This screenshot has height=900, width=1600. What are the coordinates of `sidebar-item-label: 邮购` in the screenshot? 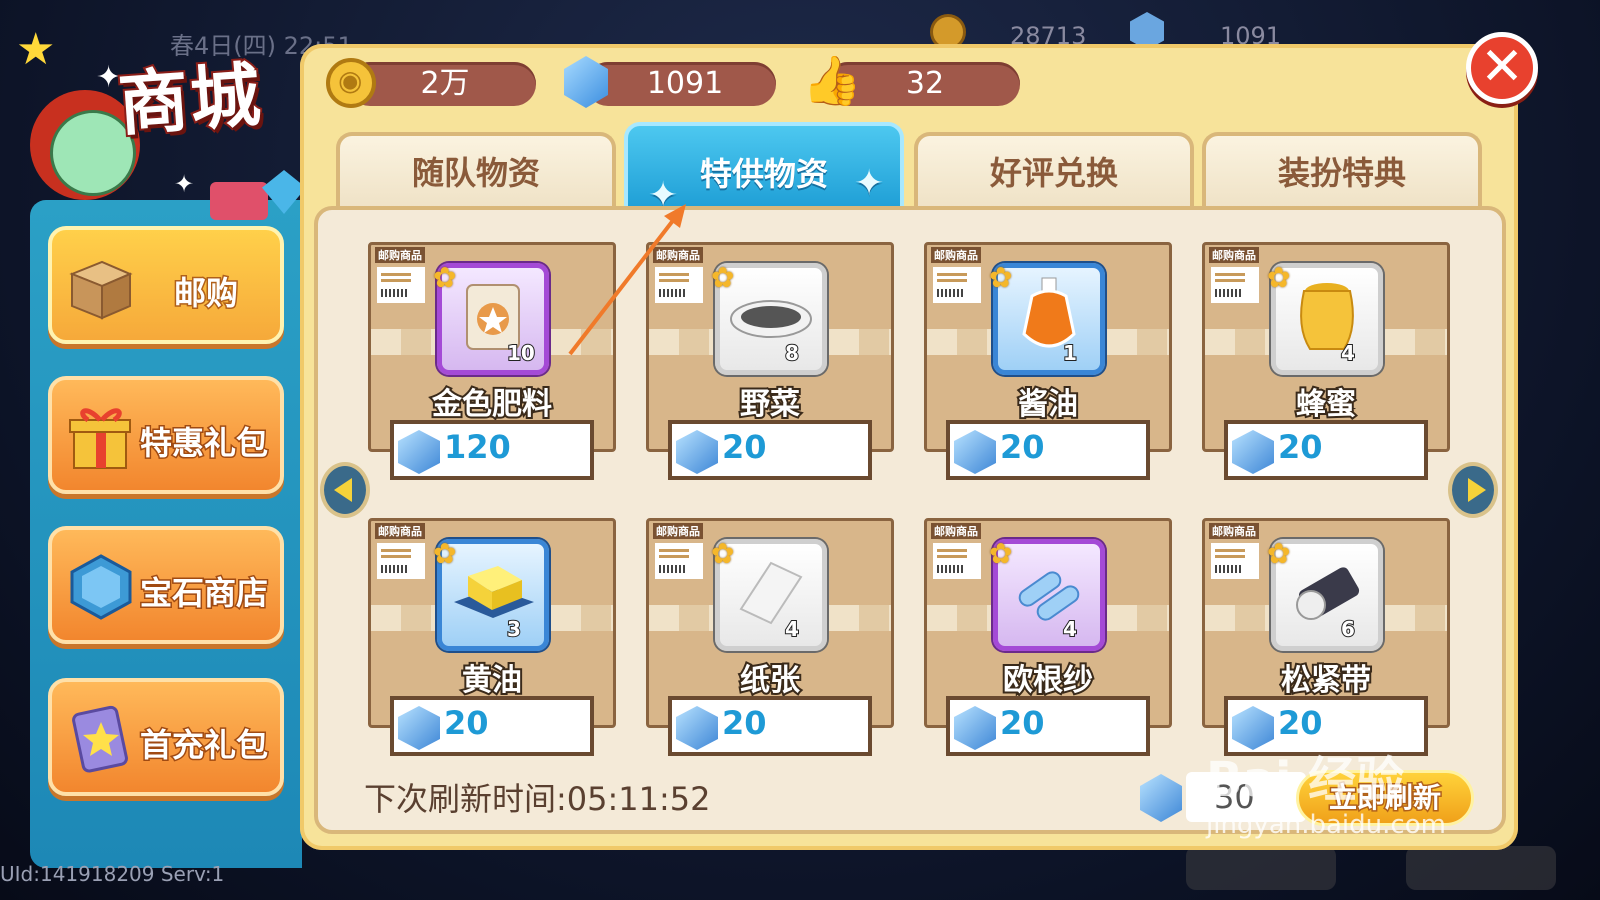 It's located at (205, 293).